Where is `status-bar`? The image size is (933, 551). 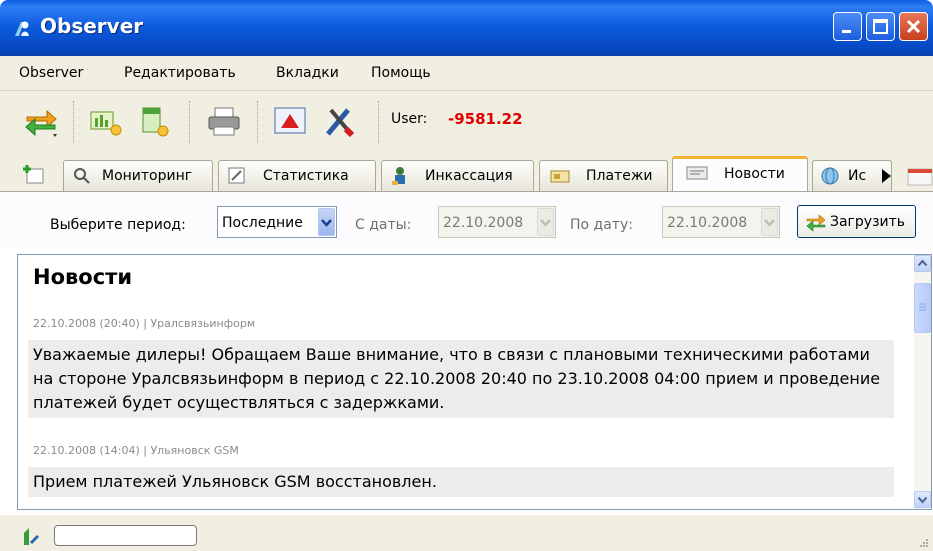 status-bar is located at coordinates (466, 533).